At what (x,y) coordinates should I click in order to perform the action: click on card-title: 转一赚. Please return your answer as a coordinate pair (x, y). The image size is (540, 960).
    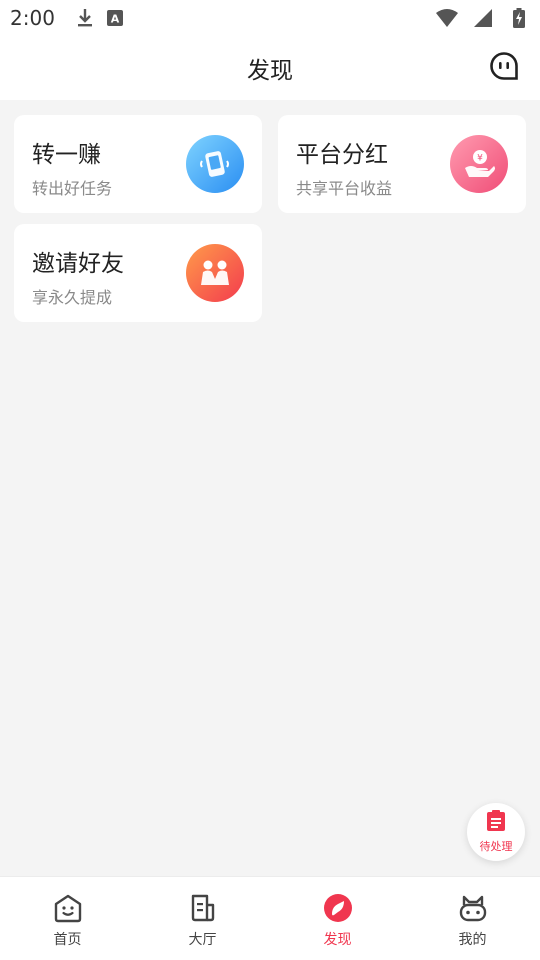
    Looking at the image, I should click on (66, 155).